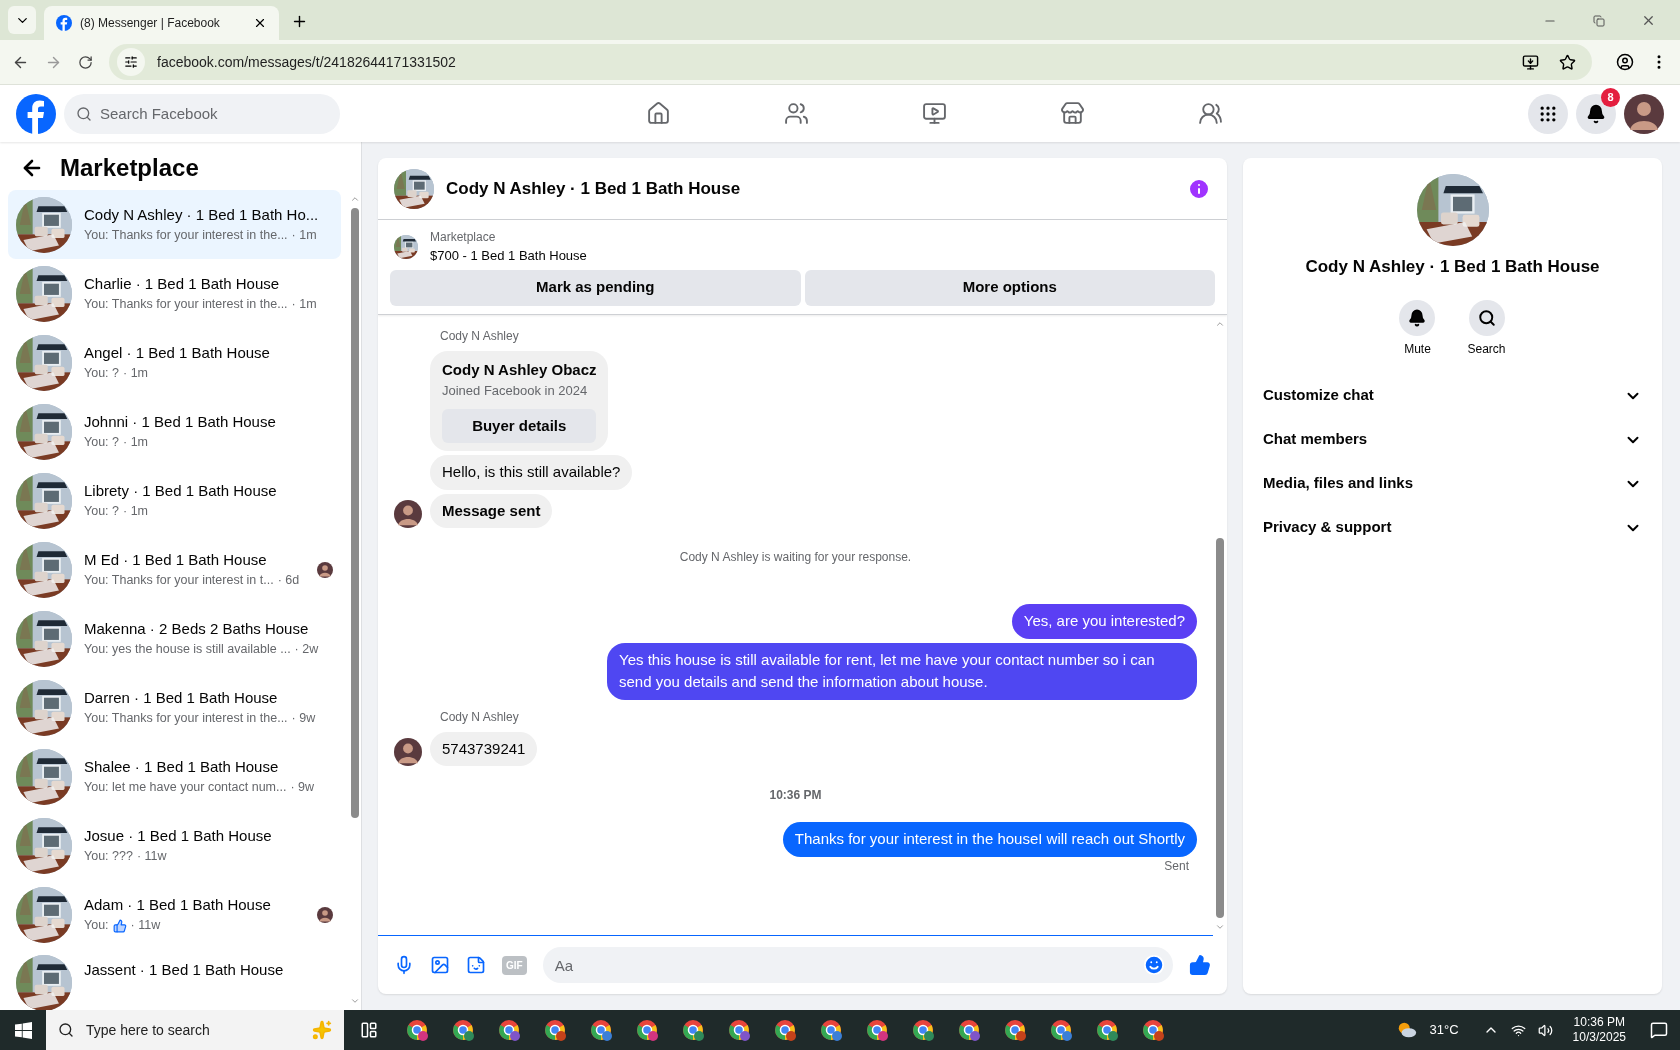  Describe the element at coordinates (476, 965) in the screenshot. I see `sticker-icon` at that location.